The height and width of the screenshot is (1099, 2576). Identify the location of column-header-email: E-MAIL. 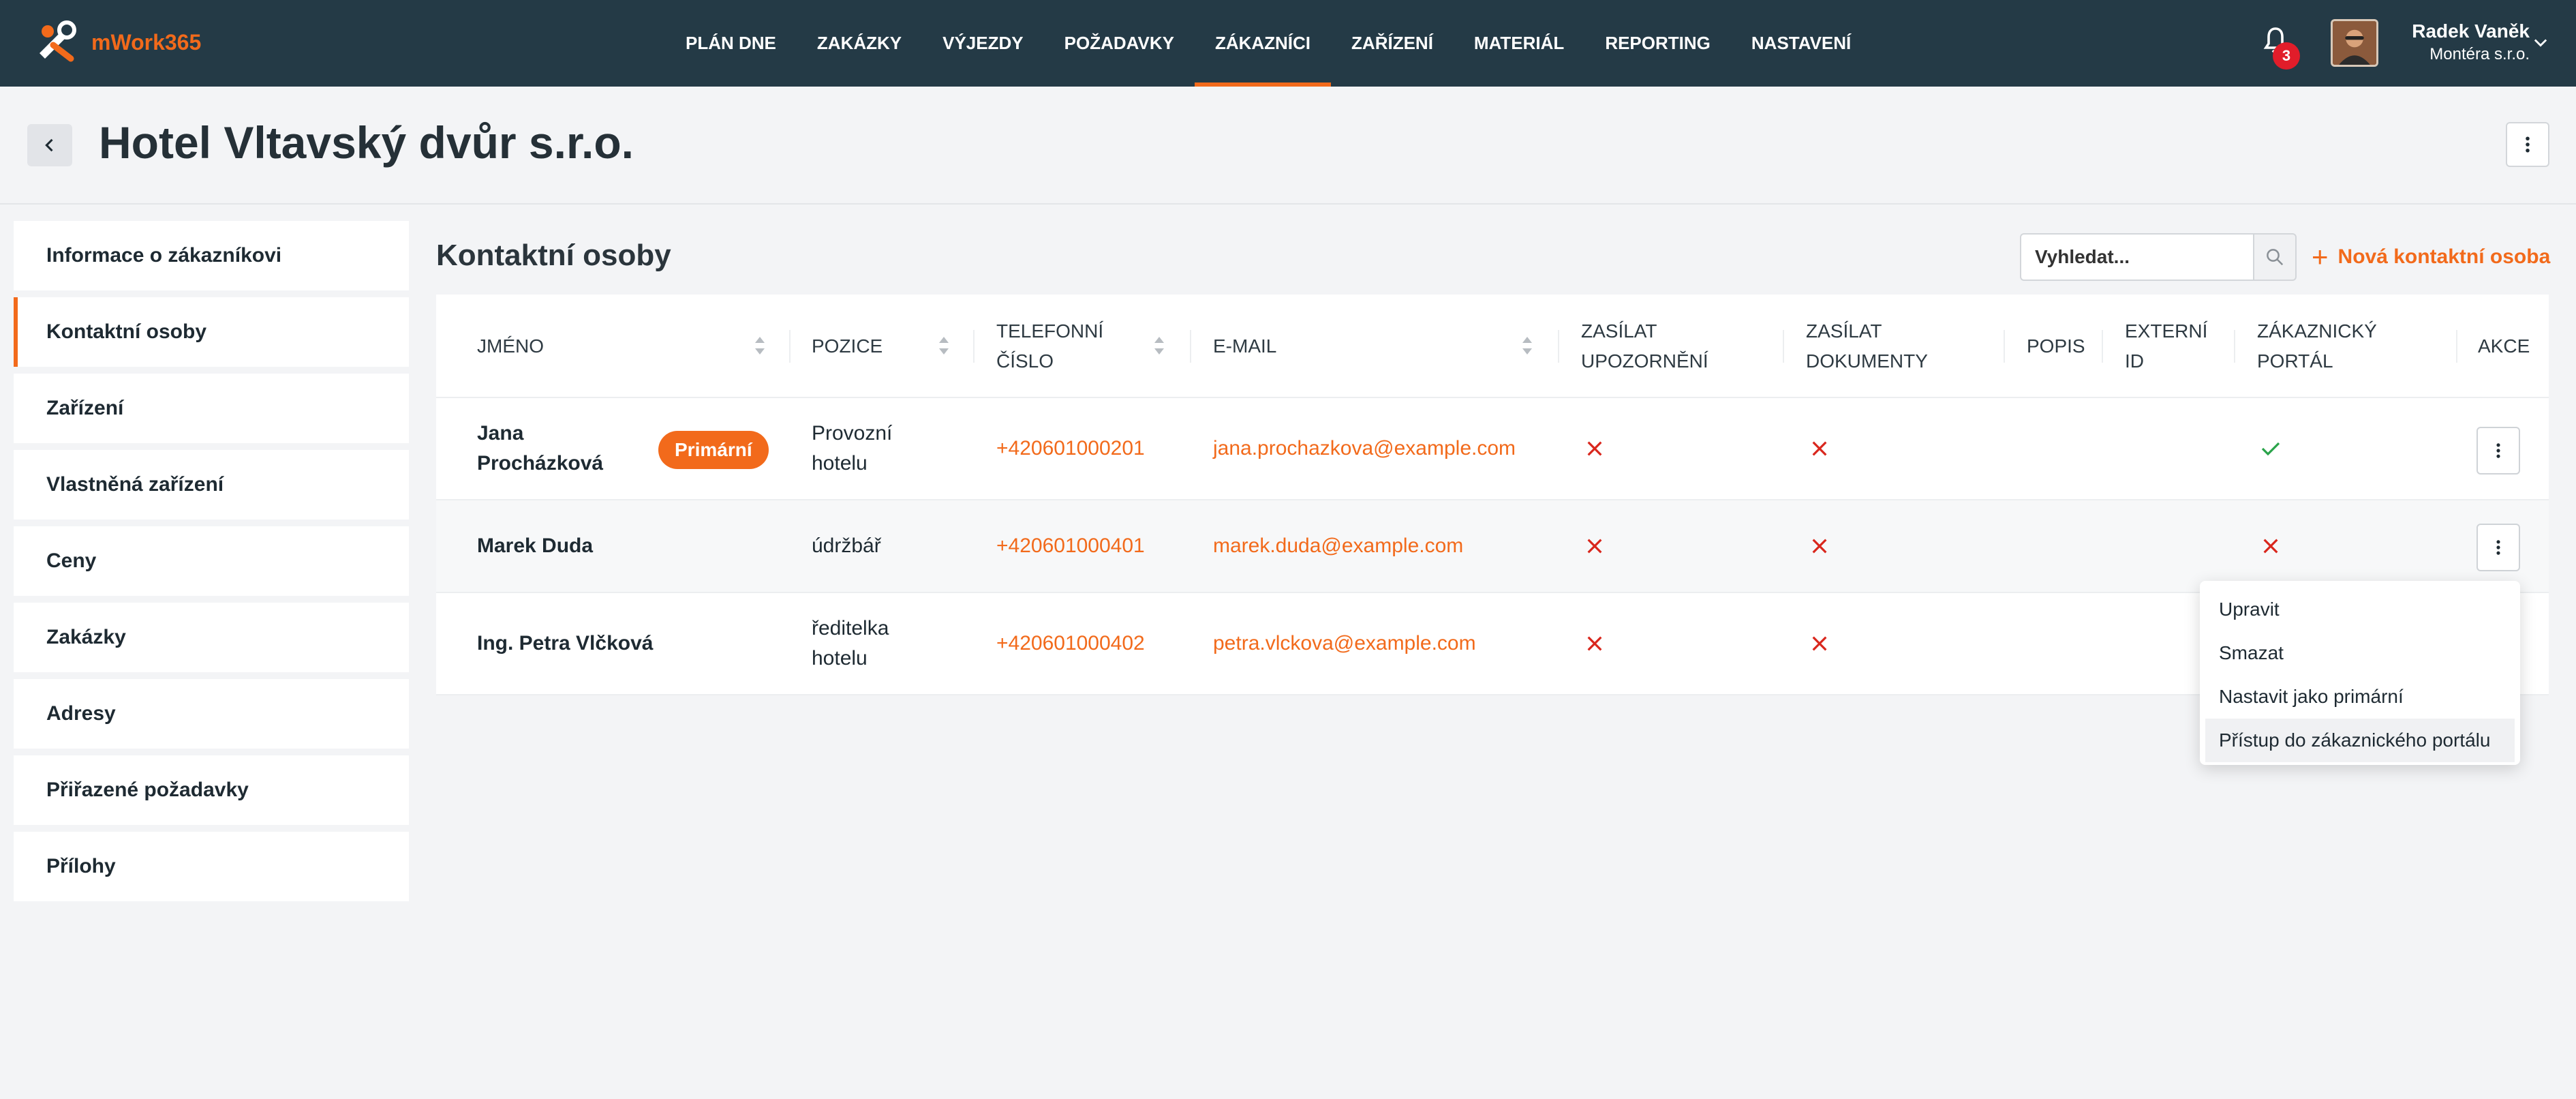
(1244, 346).